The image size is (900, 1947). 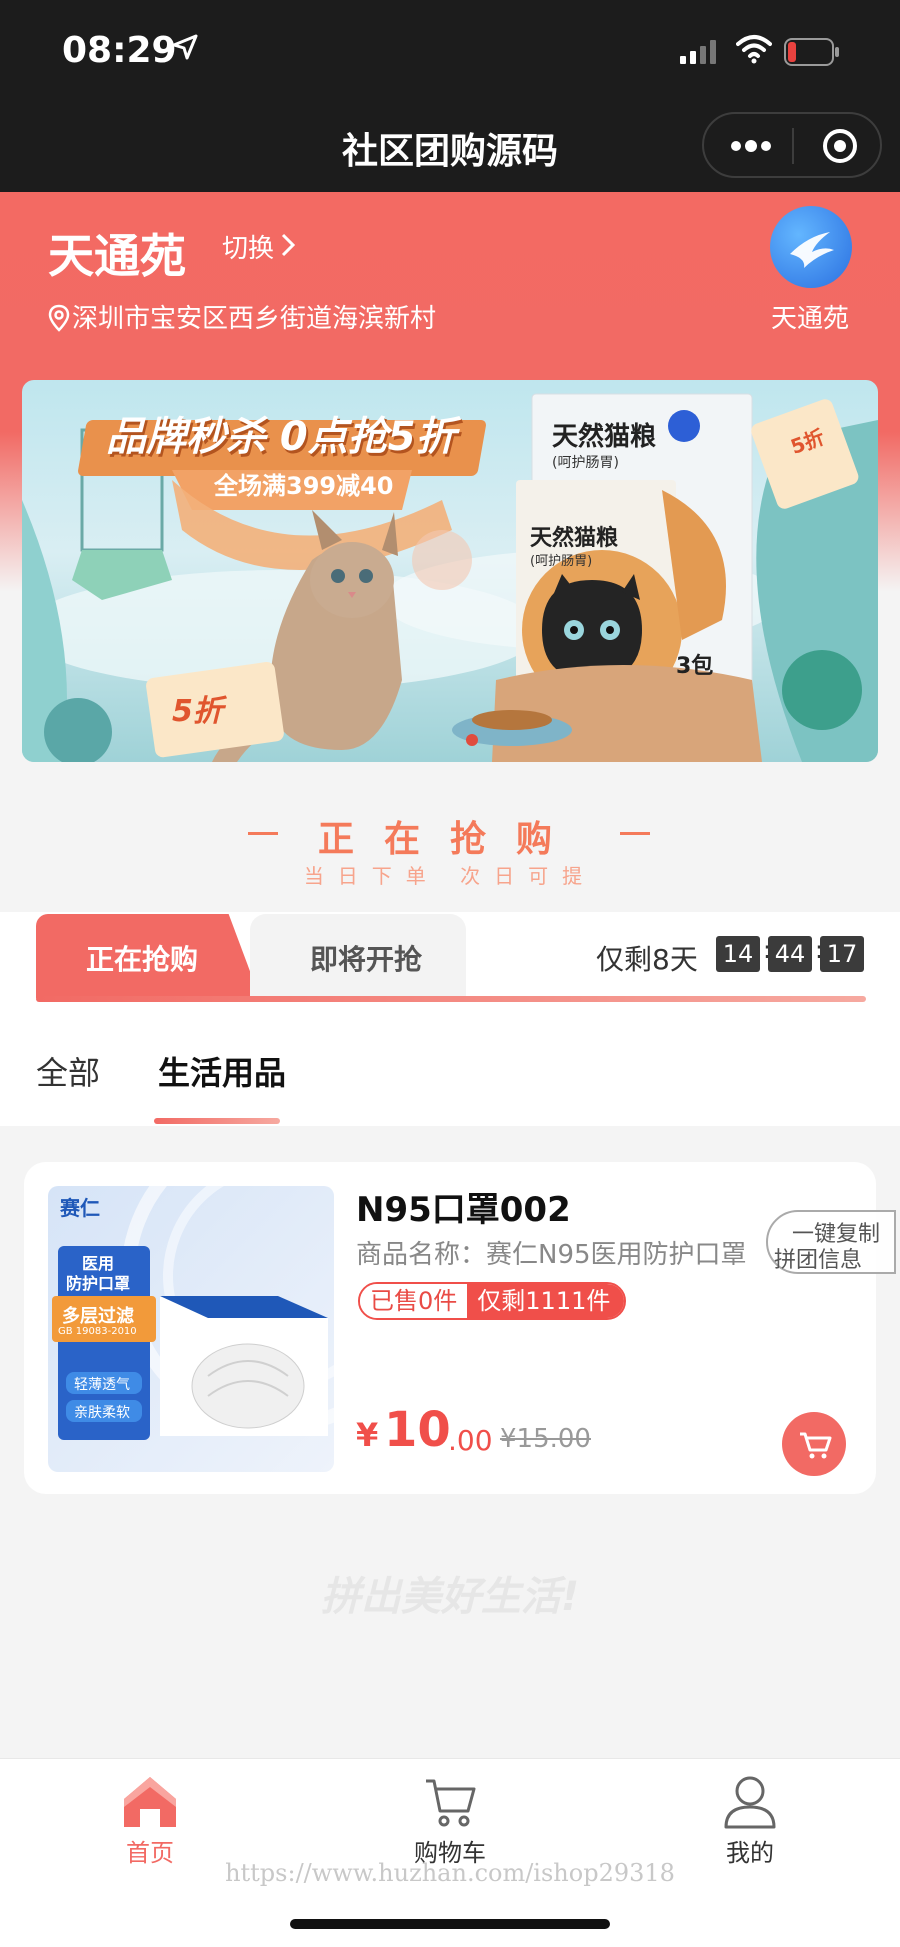 What do you see at coordinates (585, 463) in the screenshot?
I see `box-subtitle: (呵护肠胃)` at bounding box center [585, 463].